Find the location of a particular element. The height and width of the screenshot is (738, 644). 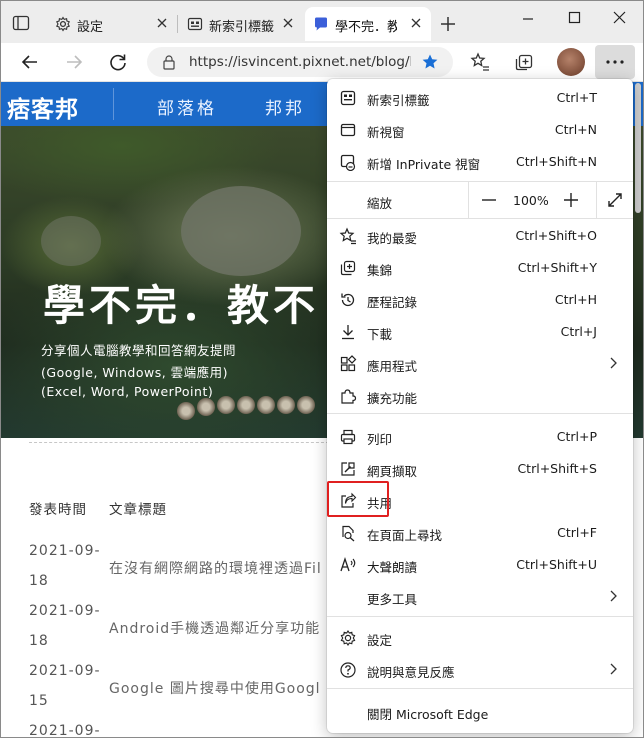

menu-item-close-edge: 關閉 Microsoft Edge is located at coordinates (480, 711).